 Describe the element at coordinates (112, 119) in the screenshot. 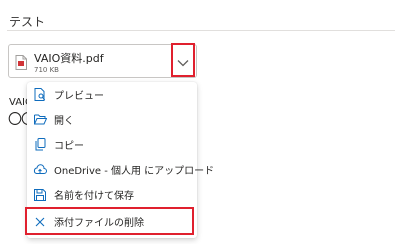

I see `menu-item-open: 開く` at that location.